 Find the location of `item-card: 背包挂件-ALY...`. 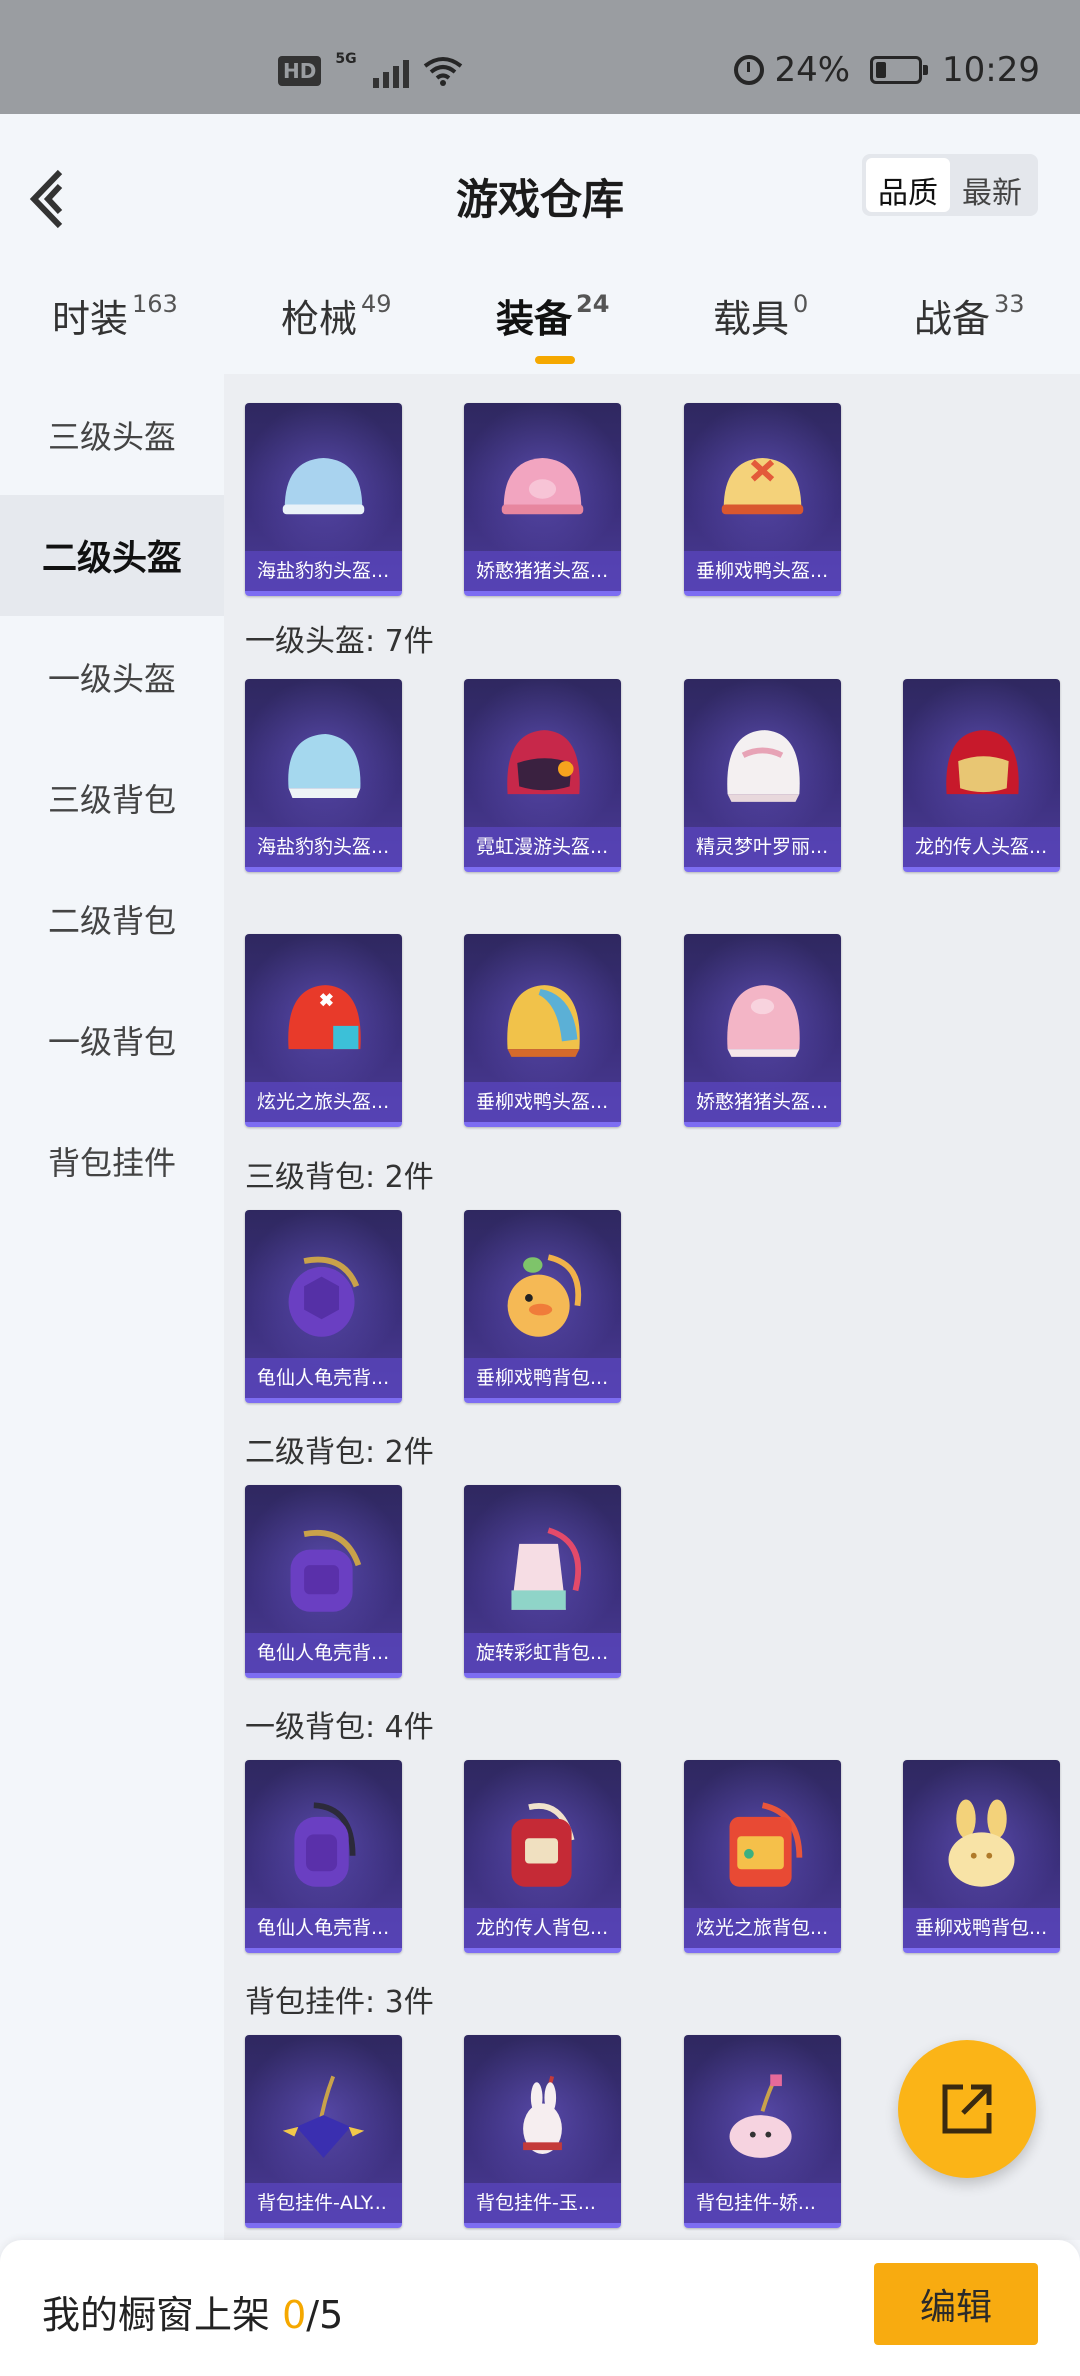

item-card: 背包挂件-ALY... is located at coordinates (323, 2131).